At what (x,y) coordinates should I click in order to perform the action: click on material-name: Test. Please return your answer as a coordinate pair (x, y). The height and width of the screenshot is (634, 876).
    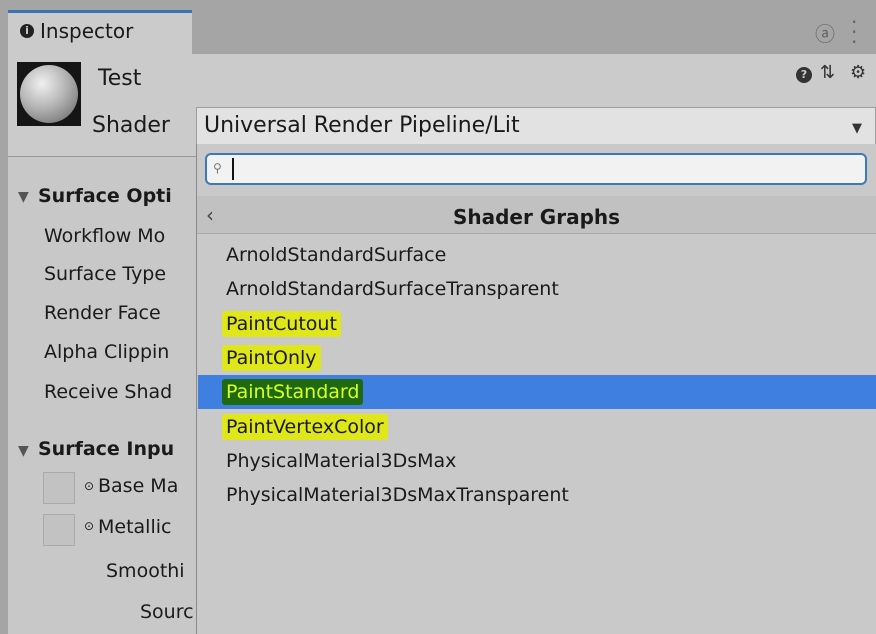
    Looking at the image, I should click on (120, 78).